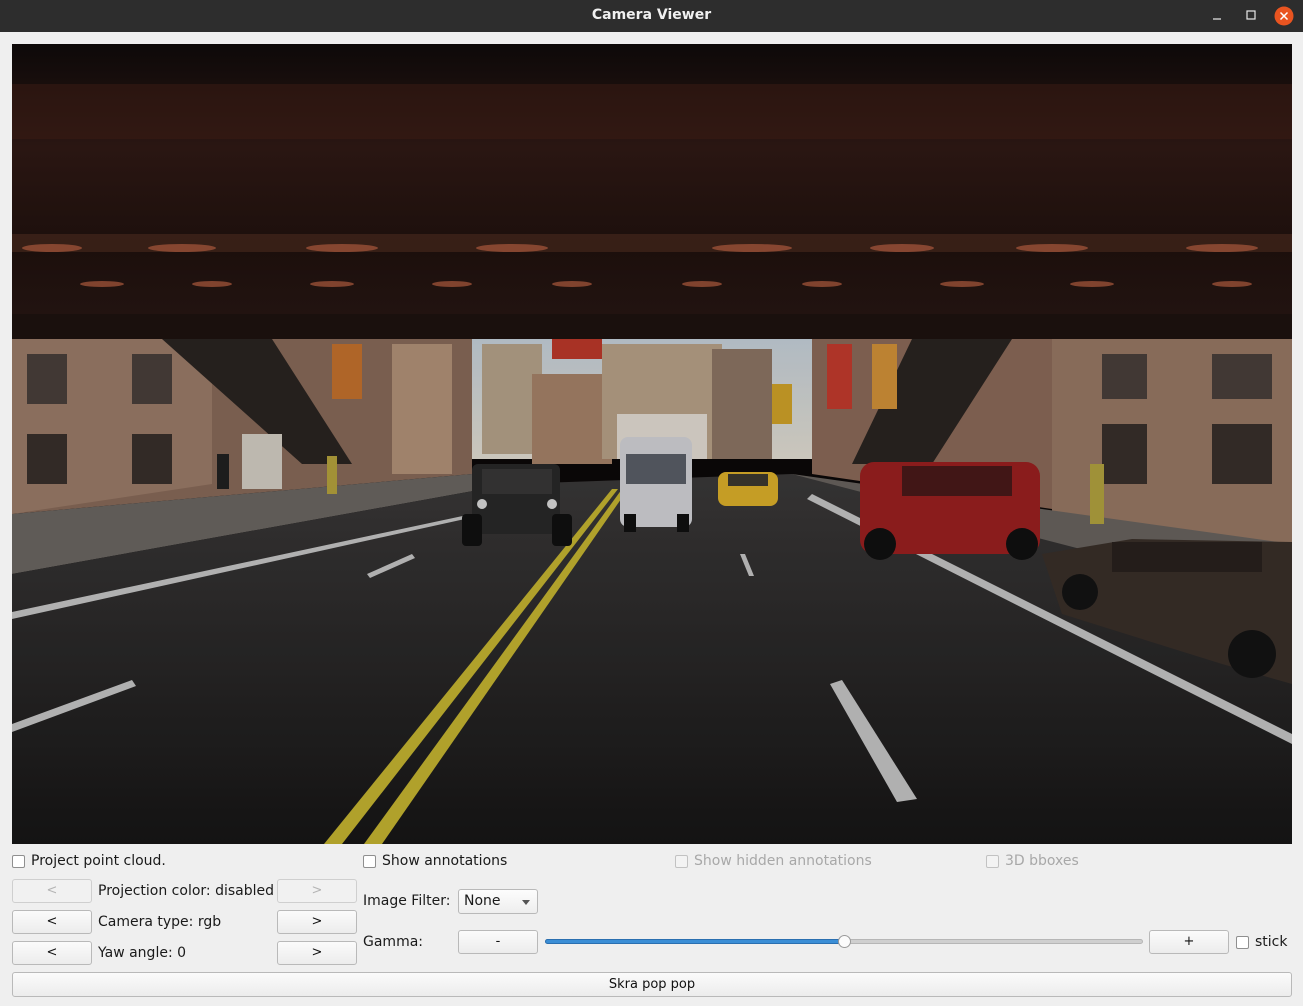 The image size is (1303, 1006). I want to click on stick-checkbox: stick, so click(1261, 942).